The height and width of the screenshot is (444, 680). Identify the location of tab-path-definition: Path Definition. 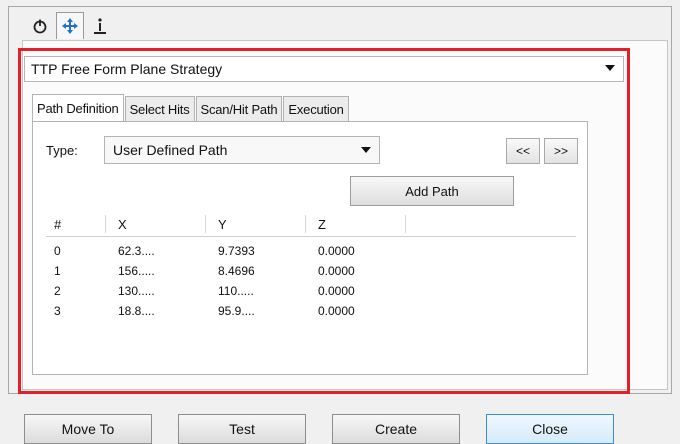
(78, 107).